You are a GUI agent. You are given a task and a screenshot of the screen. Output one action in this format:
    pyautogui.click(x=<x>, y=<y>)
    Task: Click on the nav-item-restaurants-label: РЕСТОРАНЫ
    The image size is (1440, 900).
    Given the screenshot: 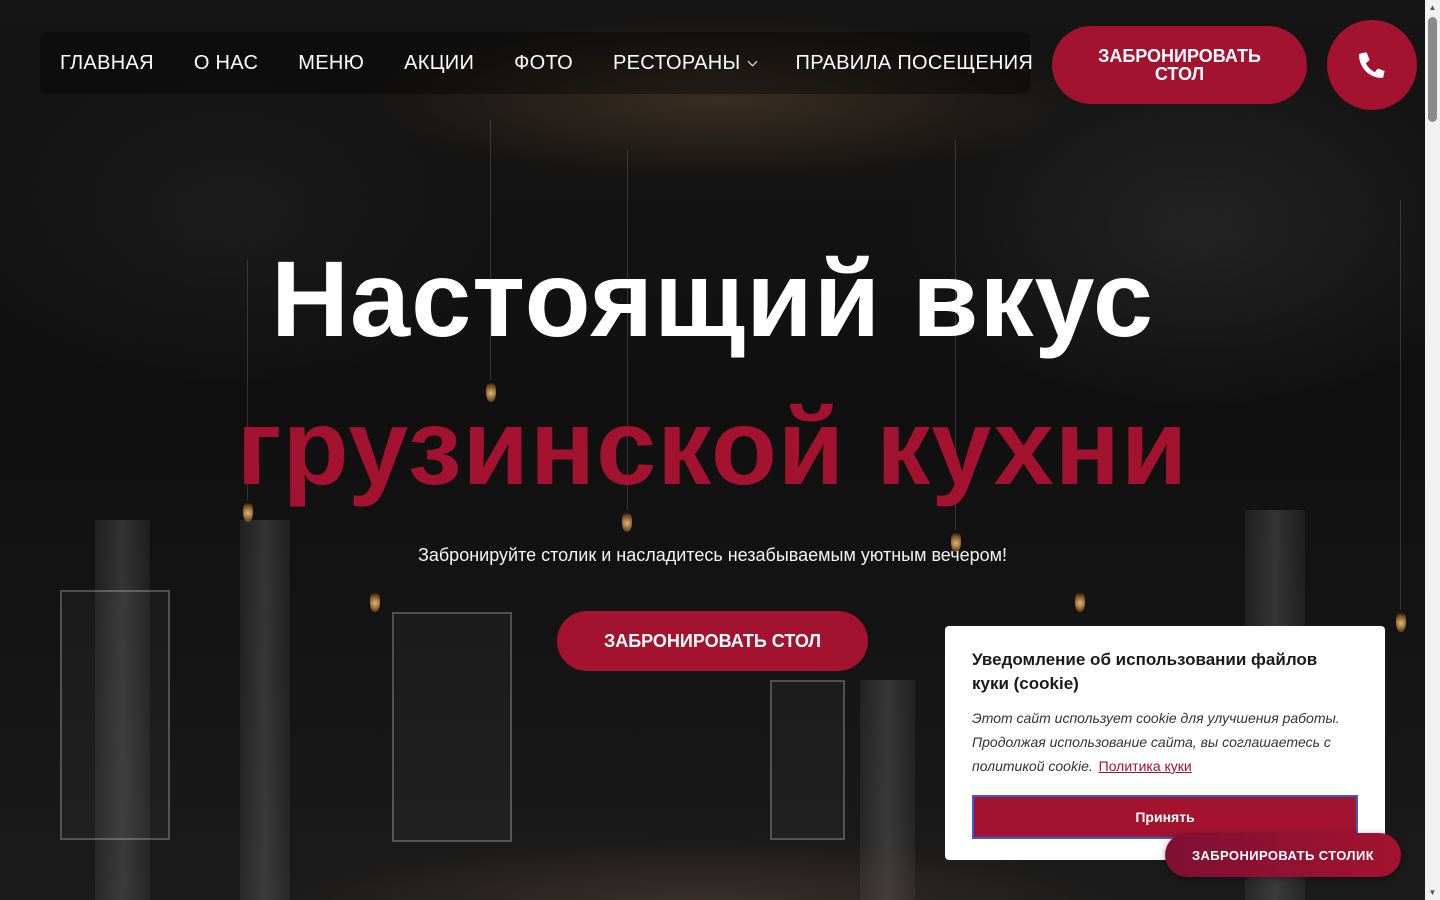 What is the action you would take?
    pyautogui.click(x=677, y=62)
    